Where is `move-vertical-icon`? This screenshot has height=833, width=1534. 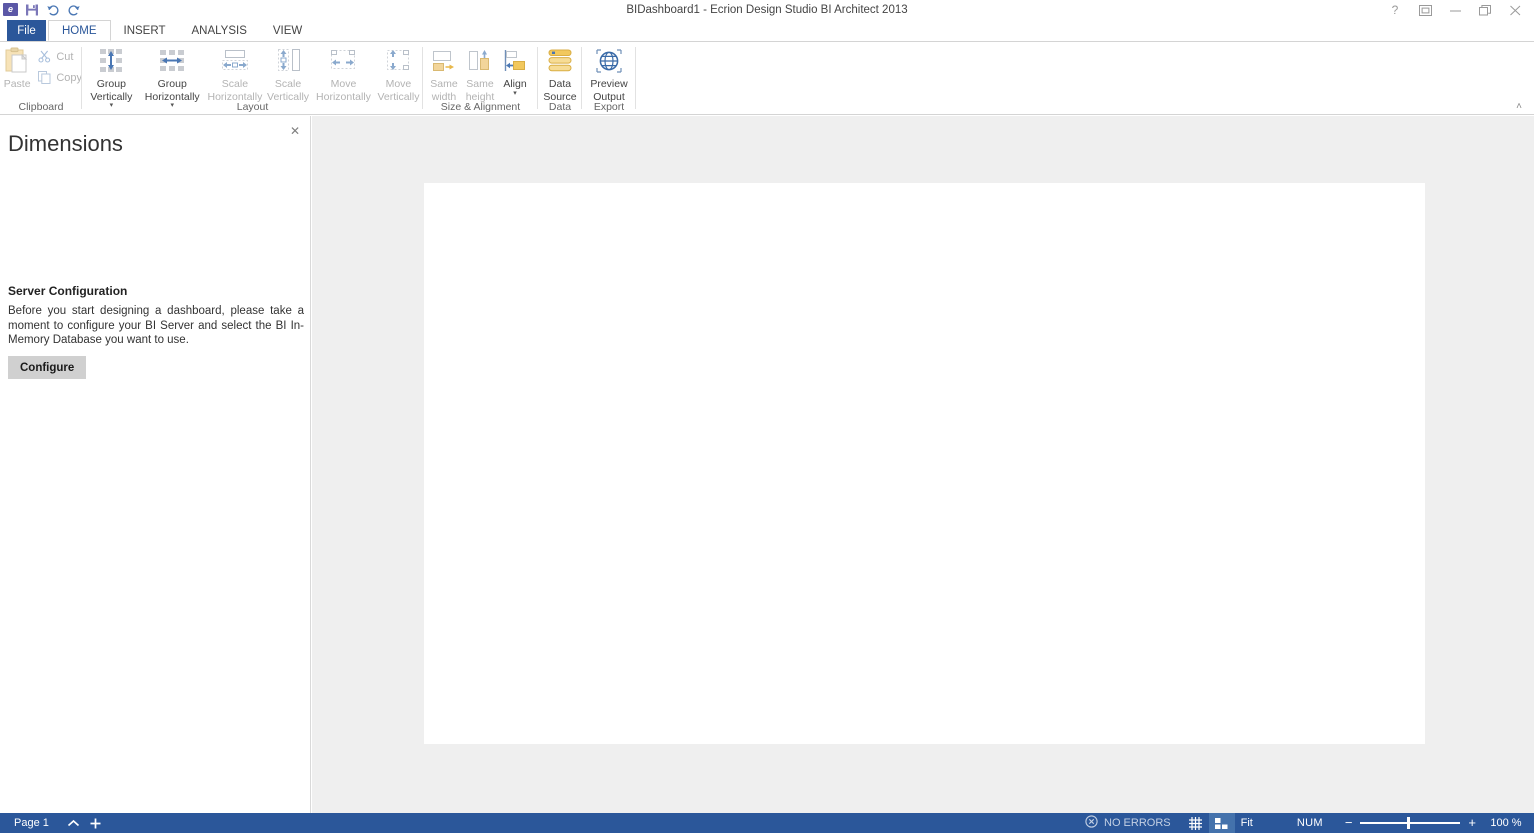
move-vertical-icon is located at coordinates (398, 61).